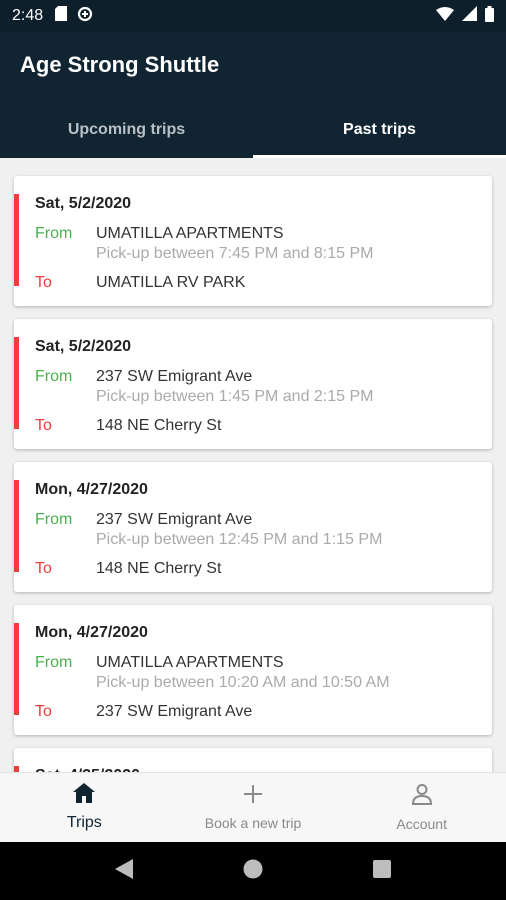 The height and width of the screenshot is (900, 506). What do you see at coordinates (239, 539) in the screenshot?
I see `pickup-window: Pick-up between 12:45 PM and 1:15 PM` at bounding box center [239, 539].